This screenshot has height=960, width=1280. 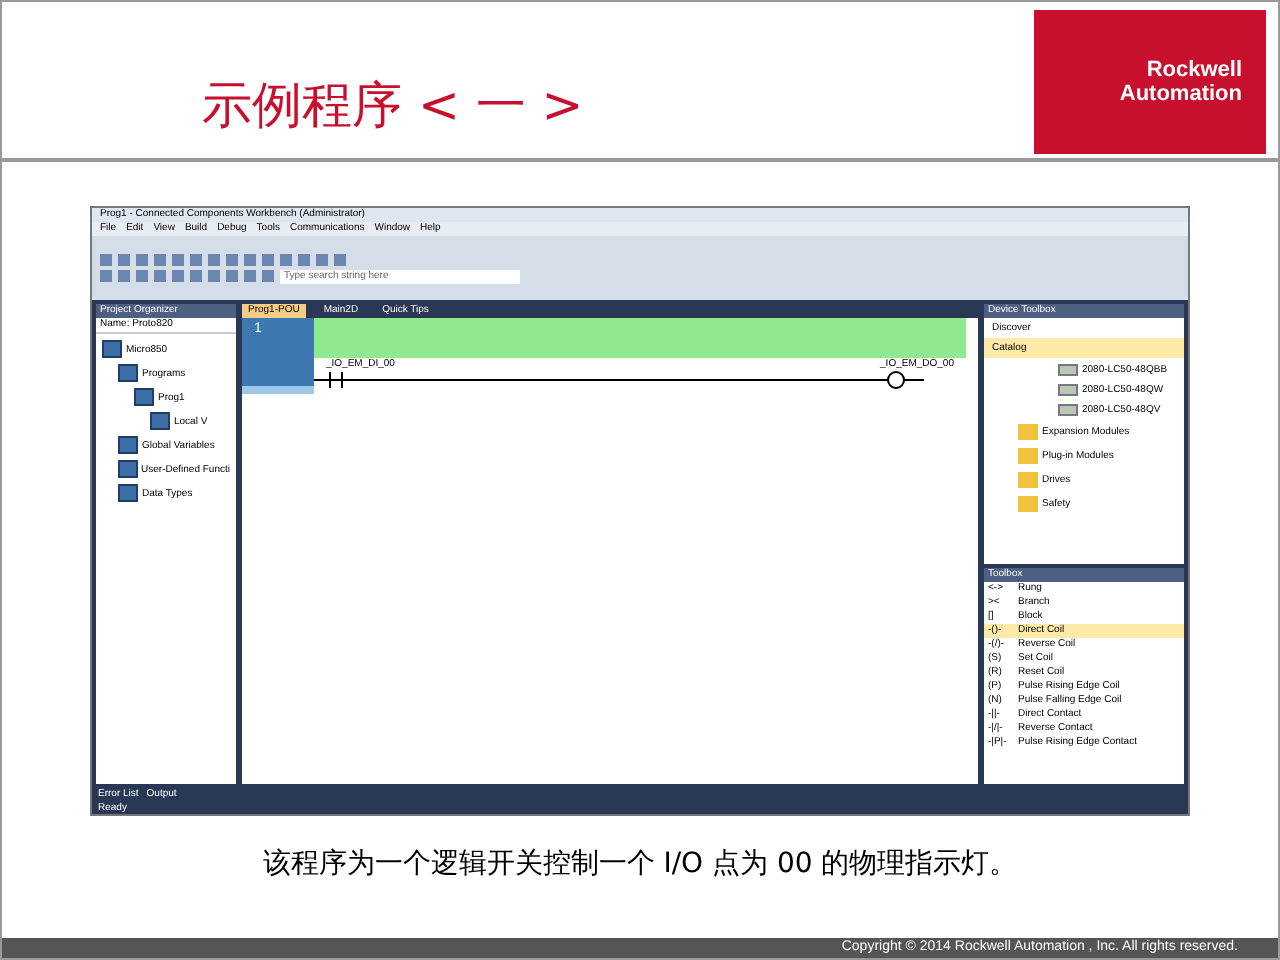 What do you see at coordinates (393, 105) in the screenshot?
I see `slide-title: 示例程序 < 一 >` at bounding box center [393, 105].